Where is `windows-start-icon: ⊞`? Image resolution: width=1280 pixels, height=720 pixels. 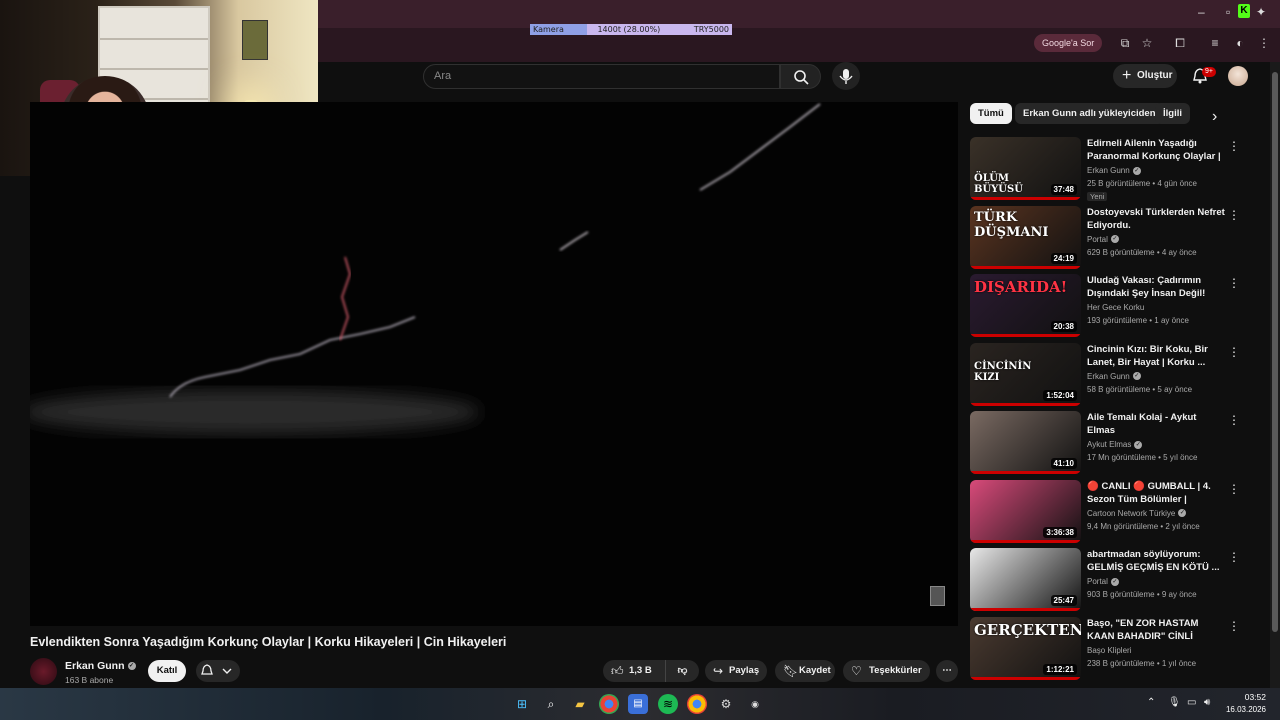 windows-start-icon: ⊞ is located at coordinates (522, 704).